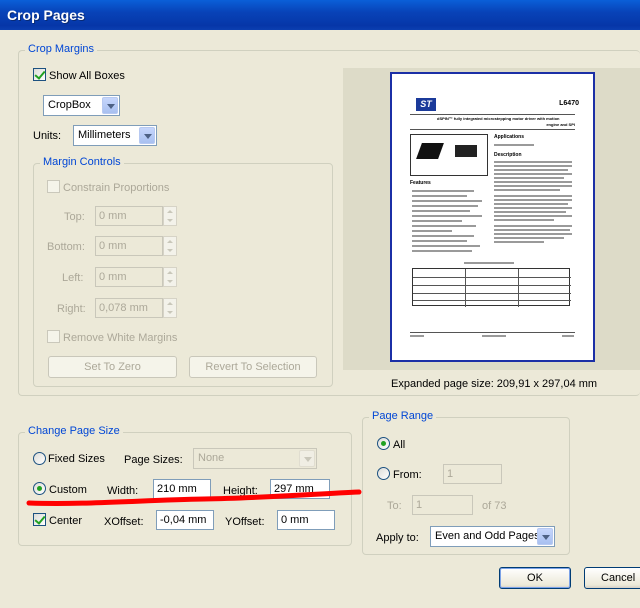 This screenshot has width=640, height=608. What do you see at coordinates (394, 506) in the screenshot?
I see `to-label: To:` at bounding box center [394, 506].